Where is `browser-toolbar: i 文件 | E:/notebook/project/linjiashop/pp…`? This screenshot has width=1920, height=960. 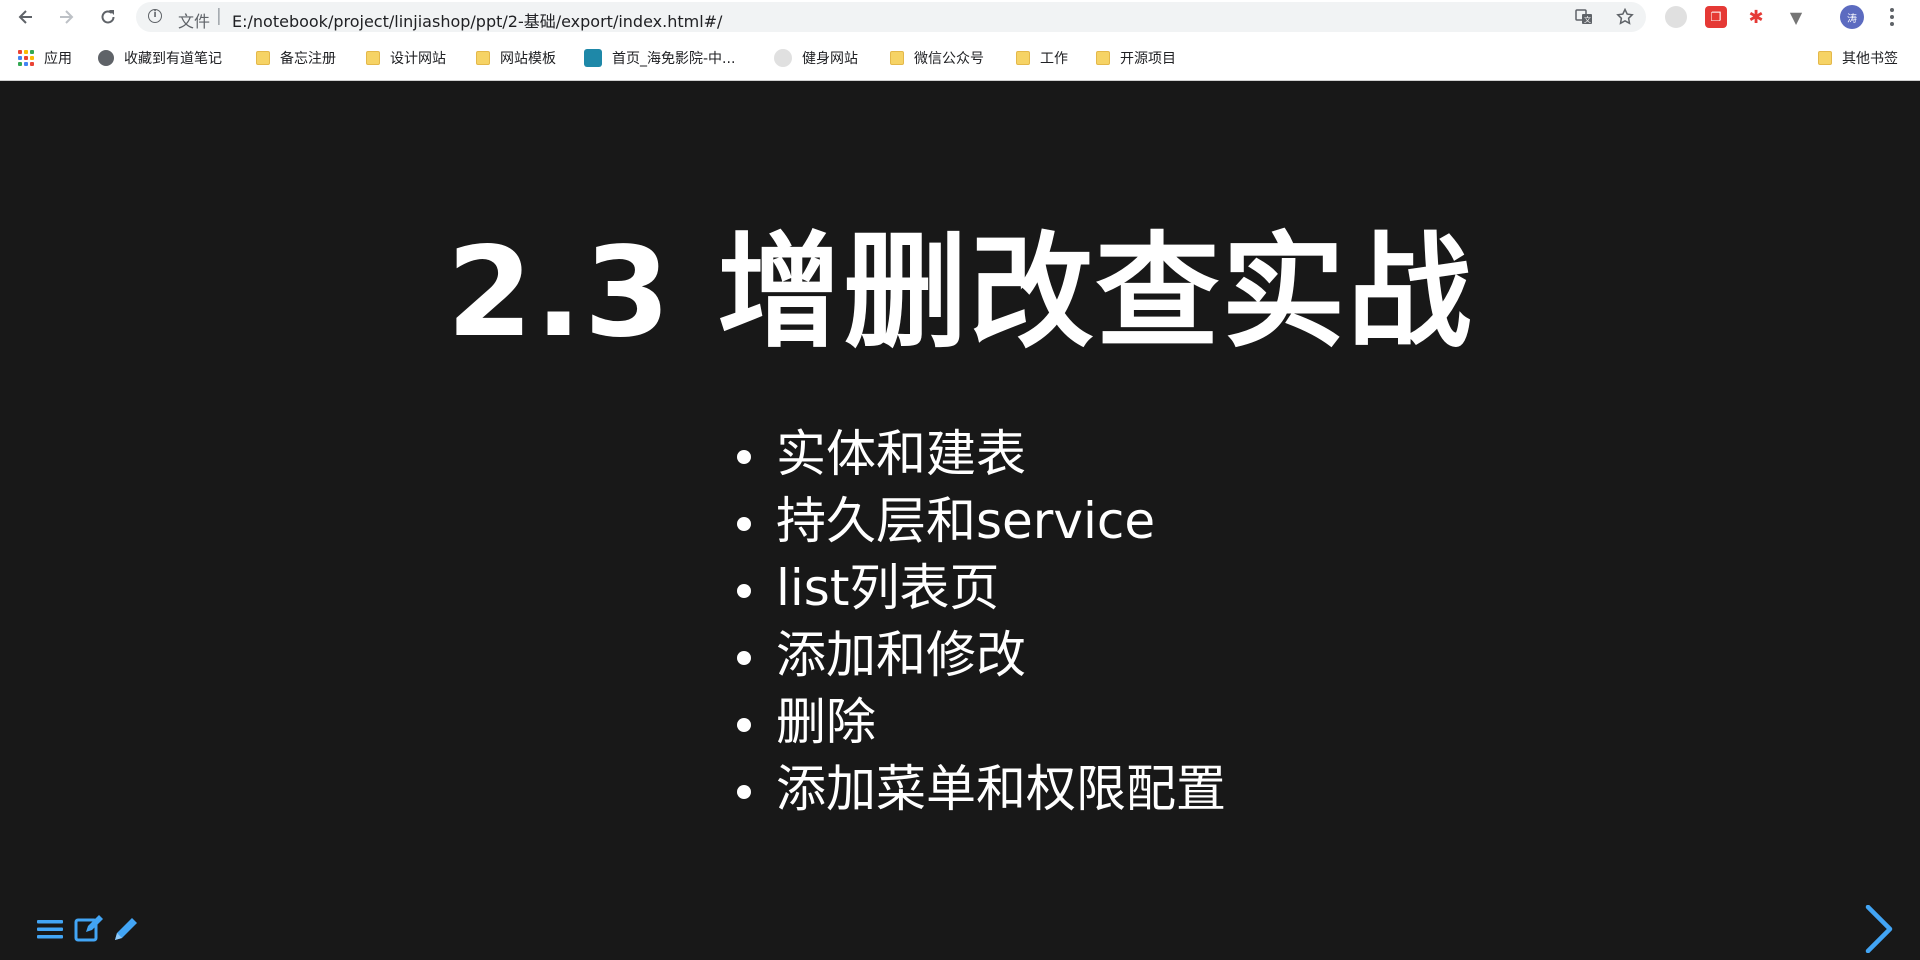 browser-toolbar: i 文件 | E:/notebook/project/linjiashop/pp… is located at coordinates (960, 17).